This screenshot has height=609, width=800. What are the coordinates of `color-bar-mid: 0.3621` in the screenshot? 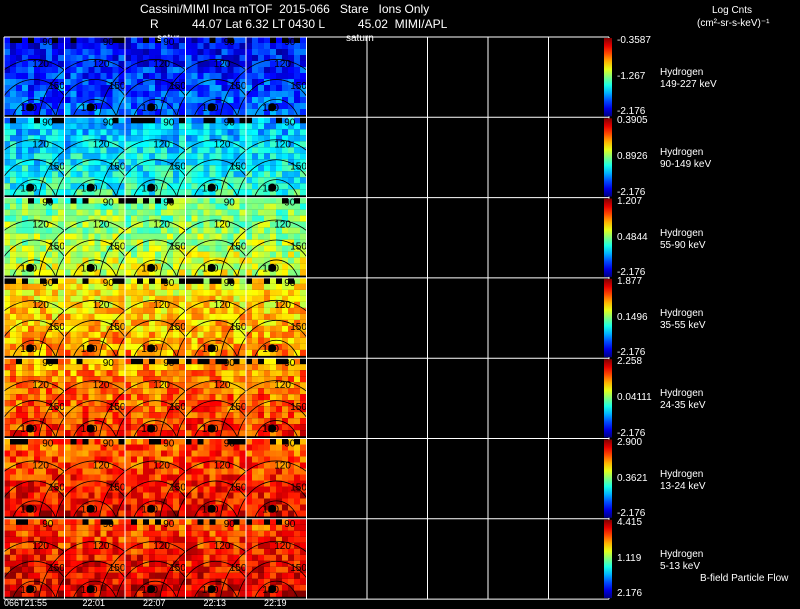 It's located at (632, 478).